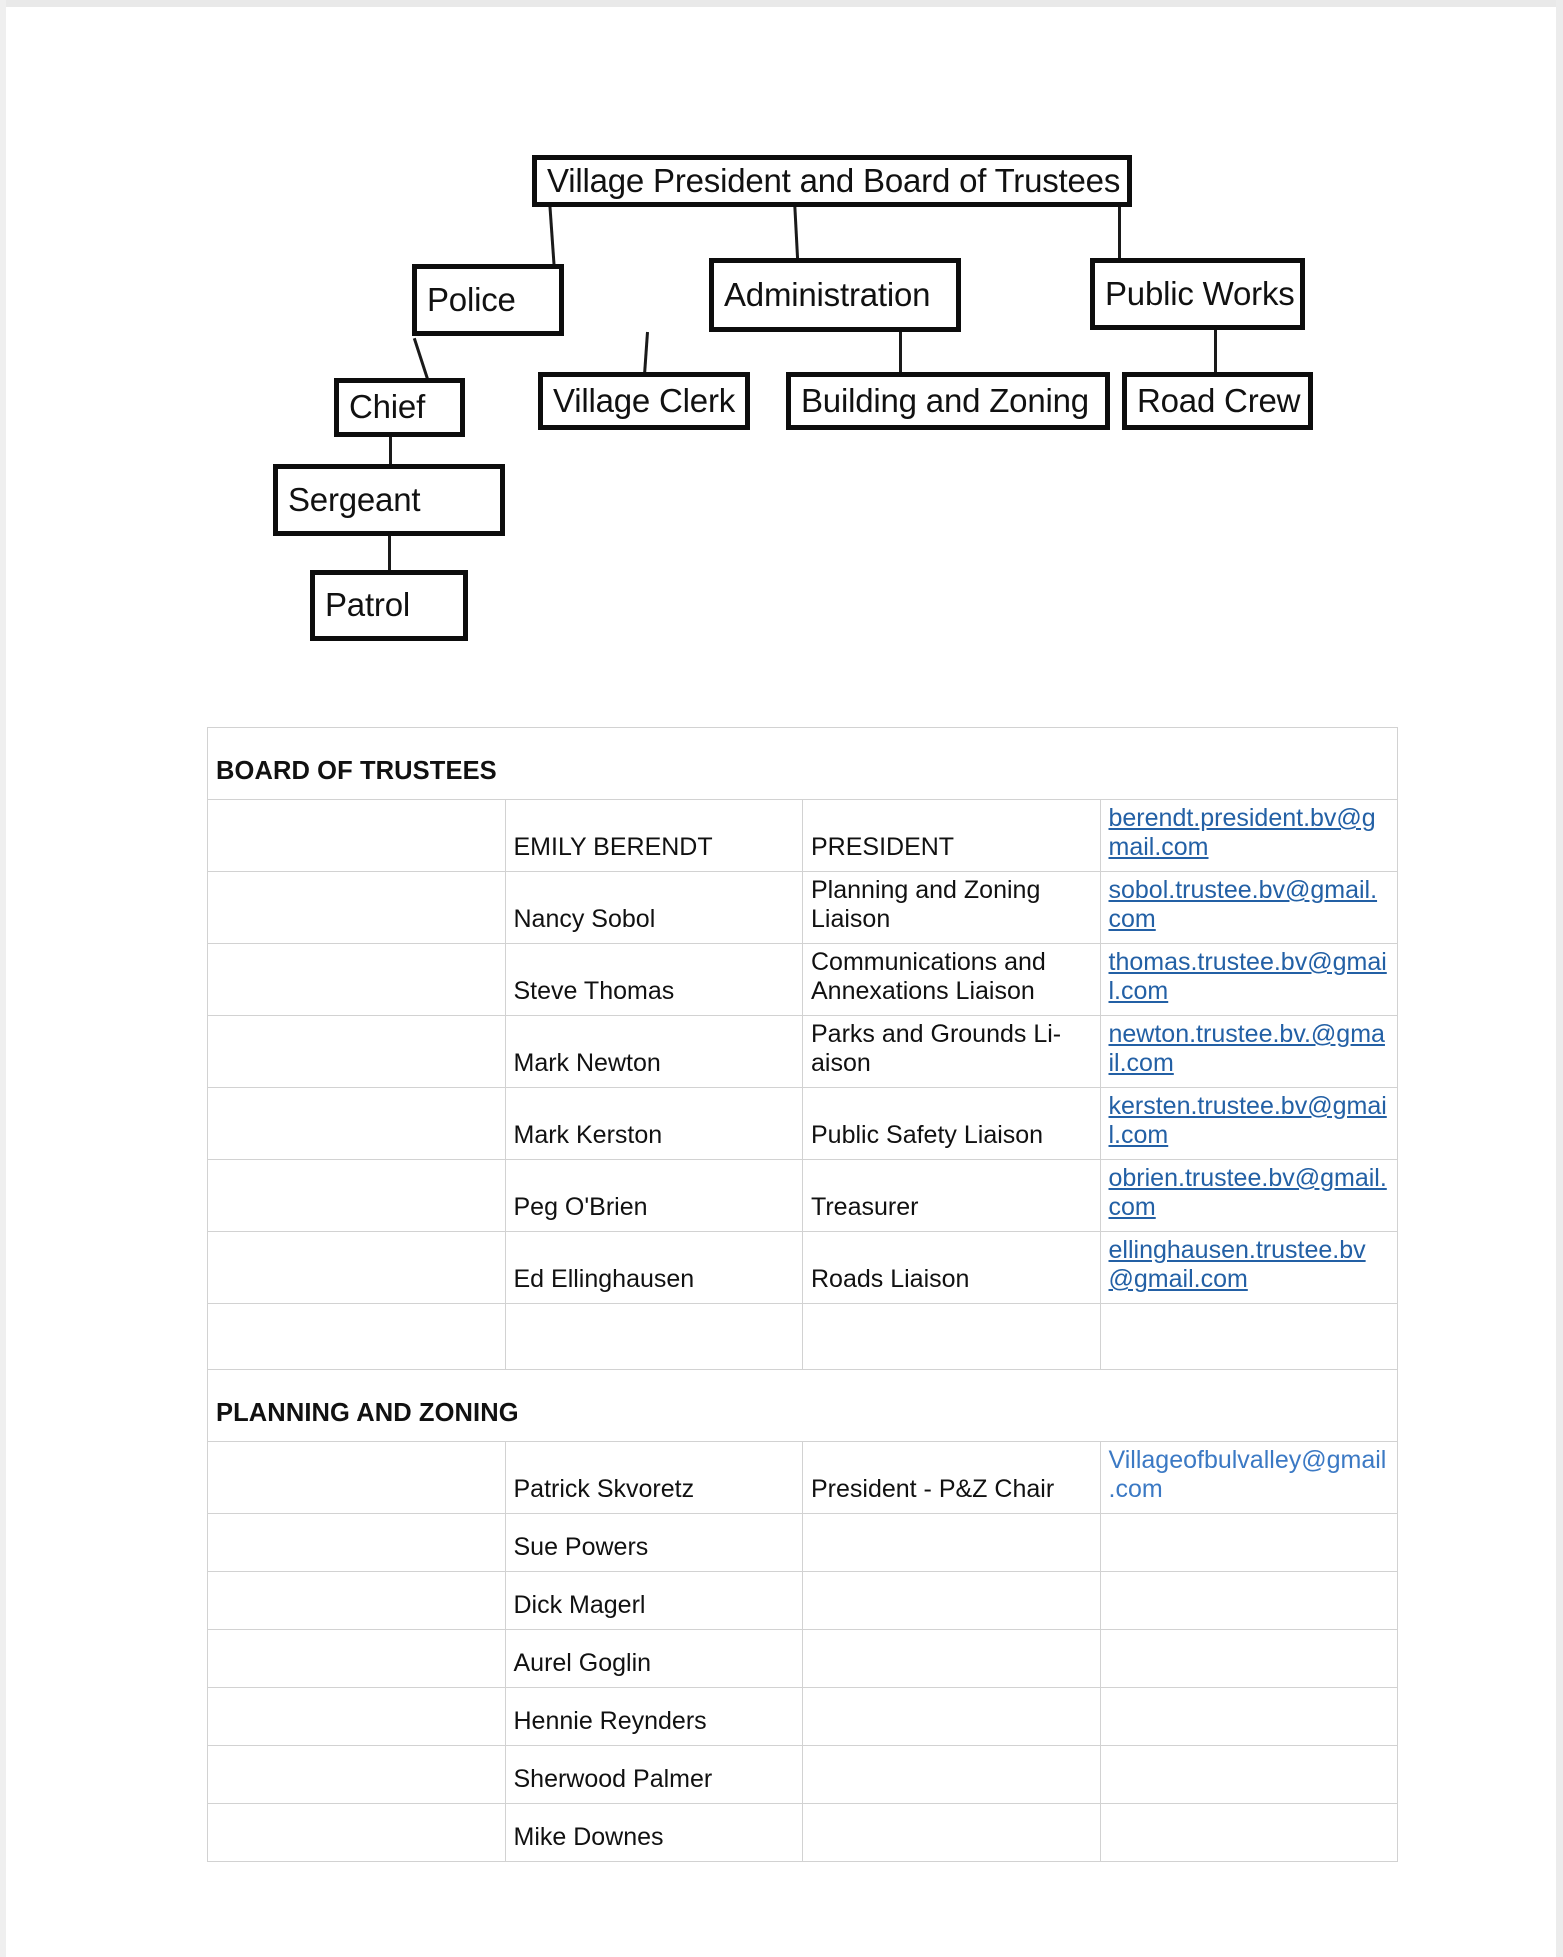 The width and height of the screenshot is (1563, 1957). I want to click on org-node-chief-label: Chief, so click(387, 407).